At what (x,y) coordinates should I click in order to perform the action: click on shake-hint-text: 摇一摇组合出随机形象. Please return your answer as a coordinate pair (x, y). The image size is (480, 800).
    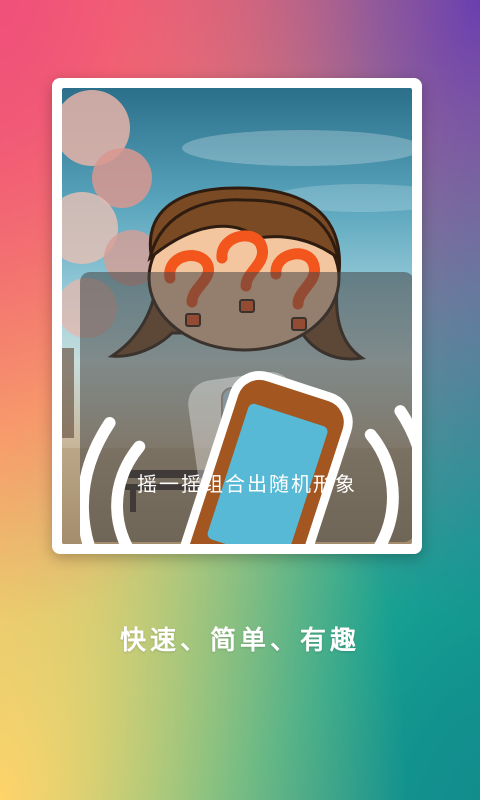
    Looking at the image, I should click on (247, 484).